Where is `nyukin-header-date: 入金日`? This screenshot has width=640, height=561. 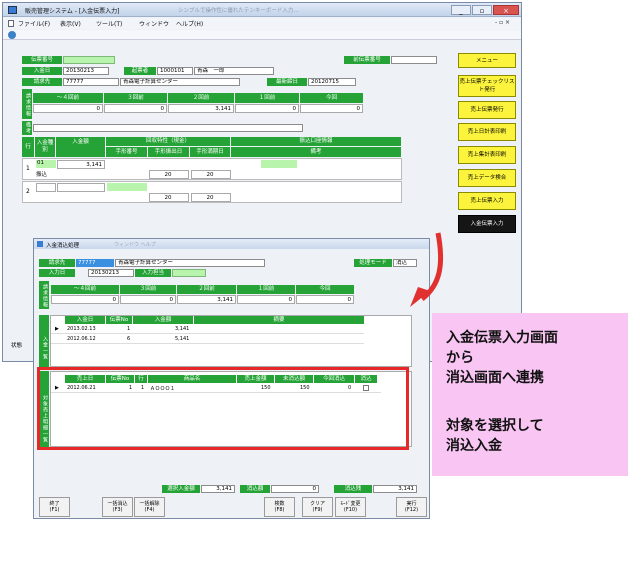
nyukin-header-date: 入金日 is located at coordinates (85, 320).